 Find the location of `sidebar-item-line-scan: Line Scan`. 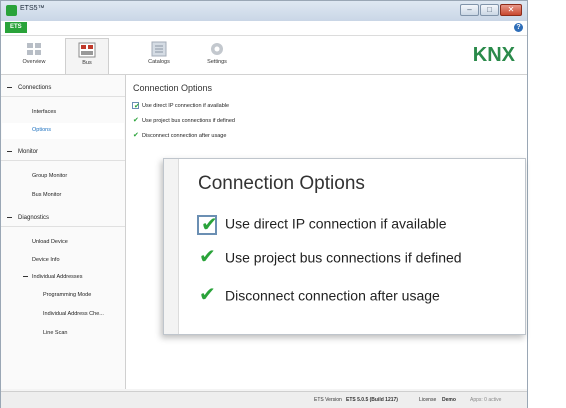

sidebar-item-line-scan: Line Scan is located at coordinates (55, 333).